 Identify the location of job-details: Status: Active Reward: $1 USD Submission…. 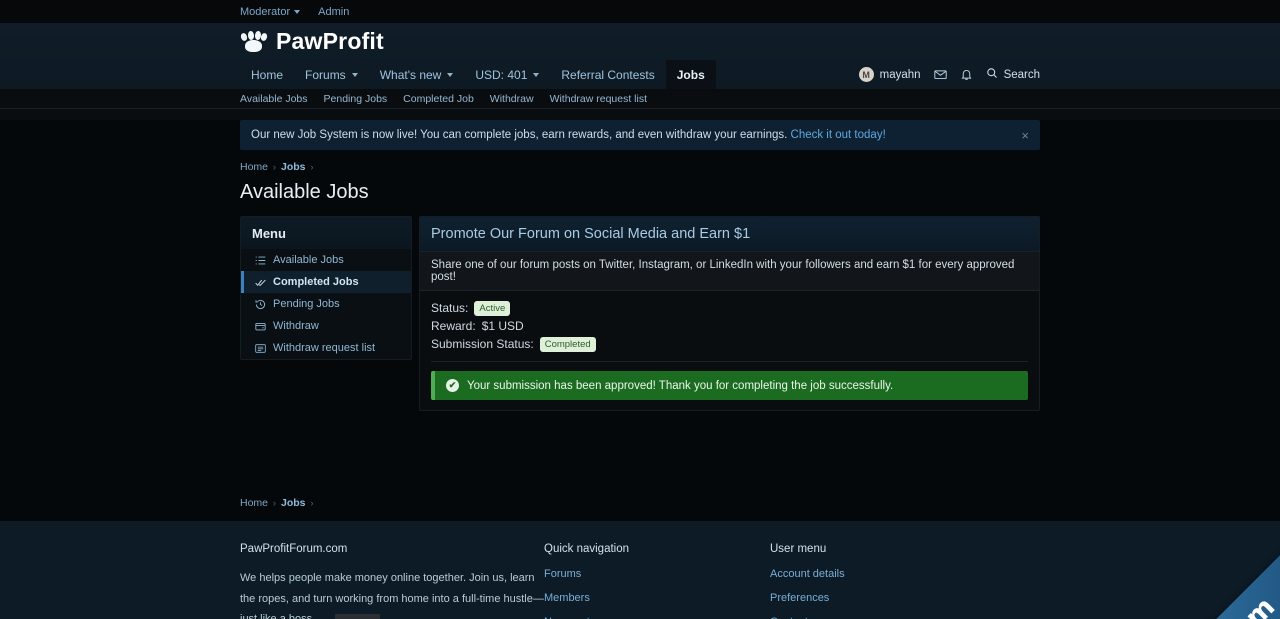
(729, 345).